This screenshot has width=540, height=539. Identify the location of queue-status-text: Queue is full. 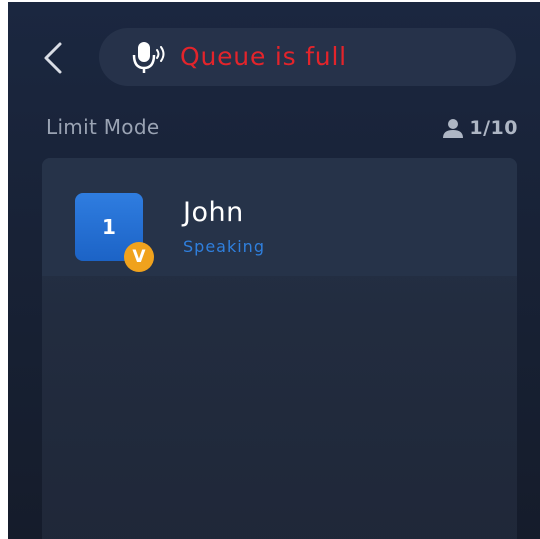
(263, 56).